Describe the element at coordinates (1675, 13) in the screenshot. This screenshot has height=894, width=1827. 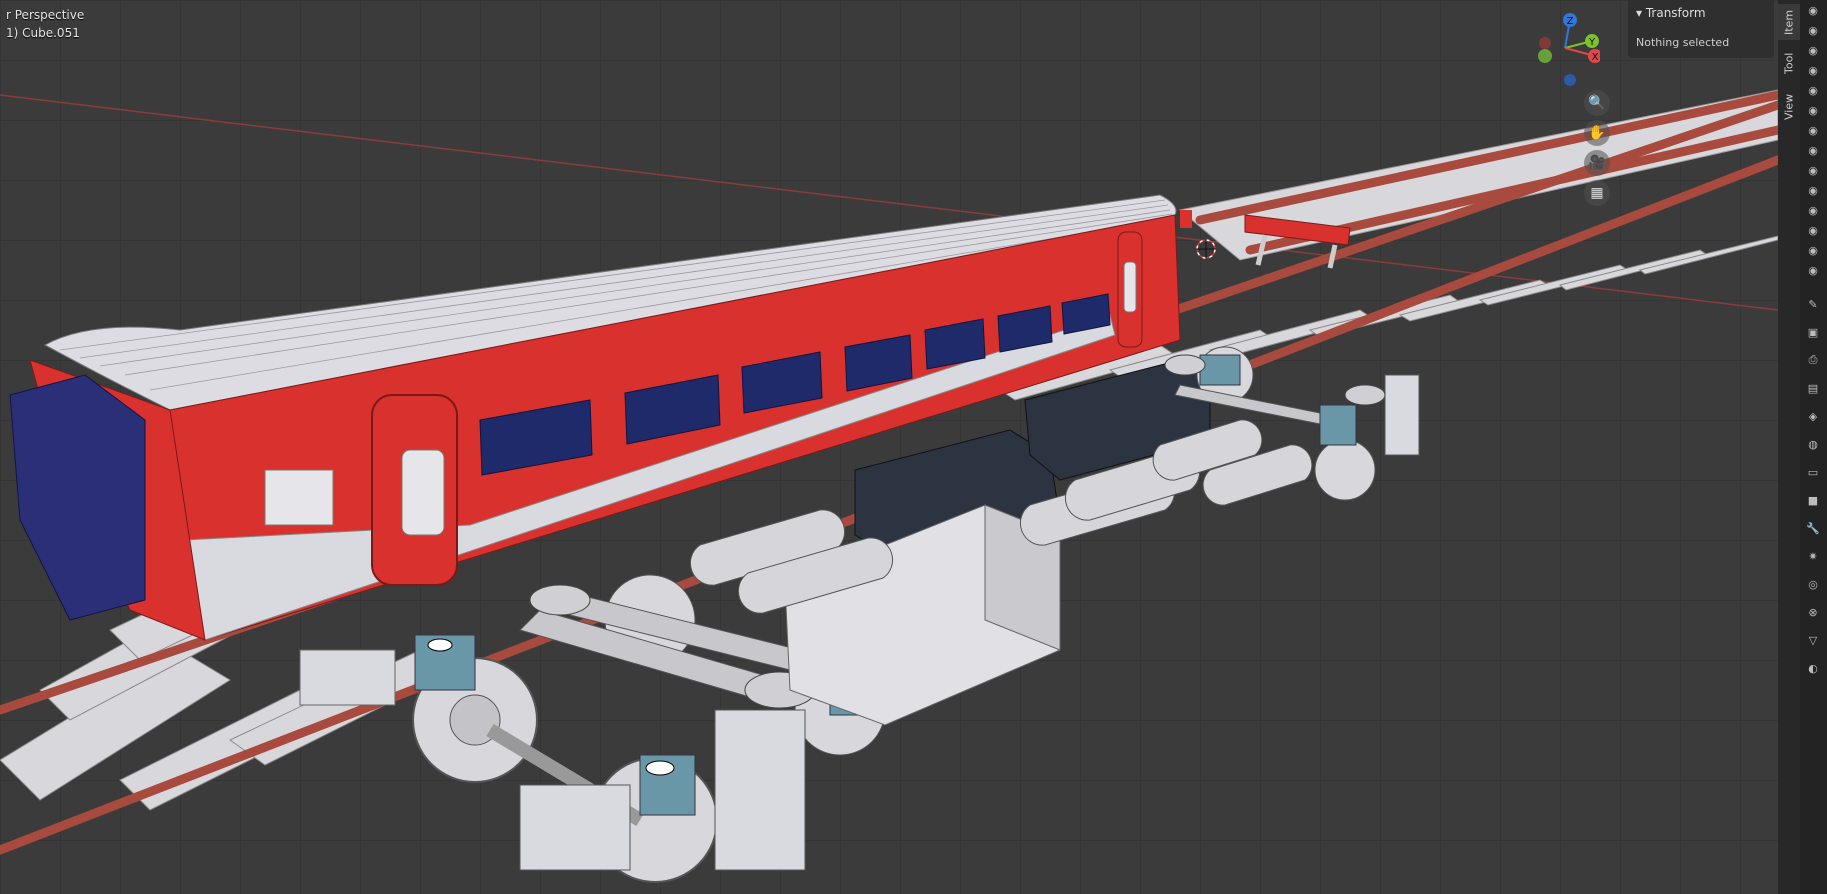
I see `transform-title: Transform` at that location.